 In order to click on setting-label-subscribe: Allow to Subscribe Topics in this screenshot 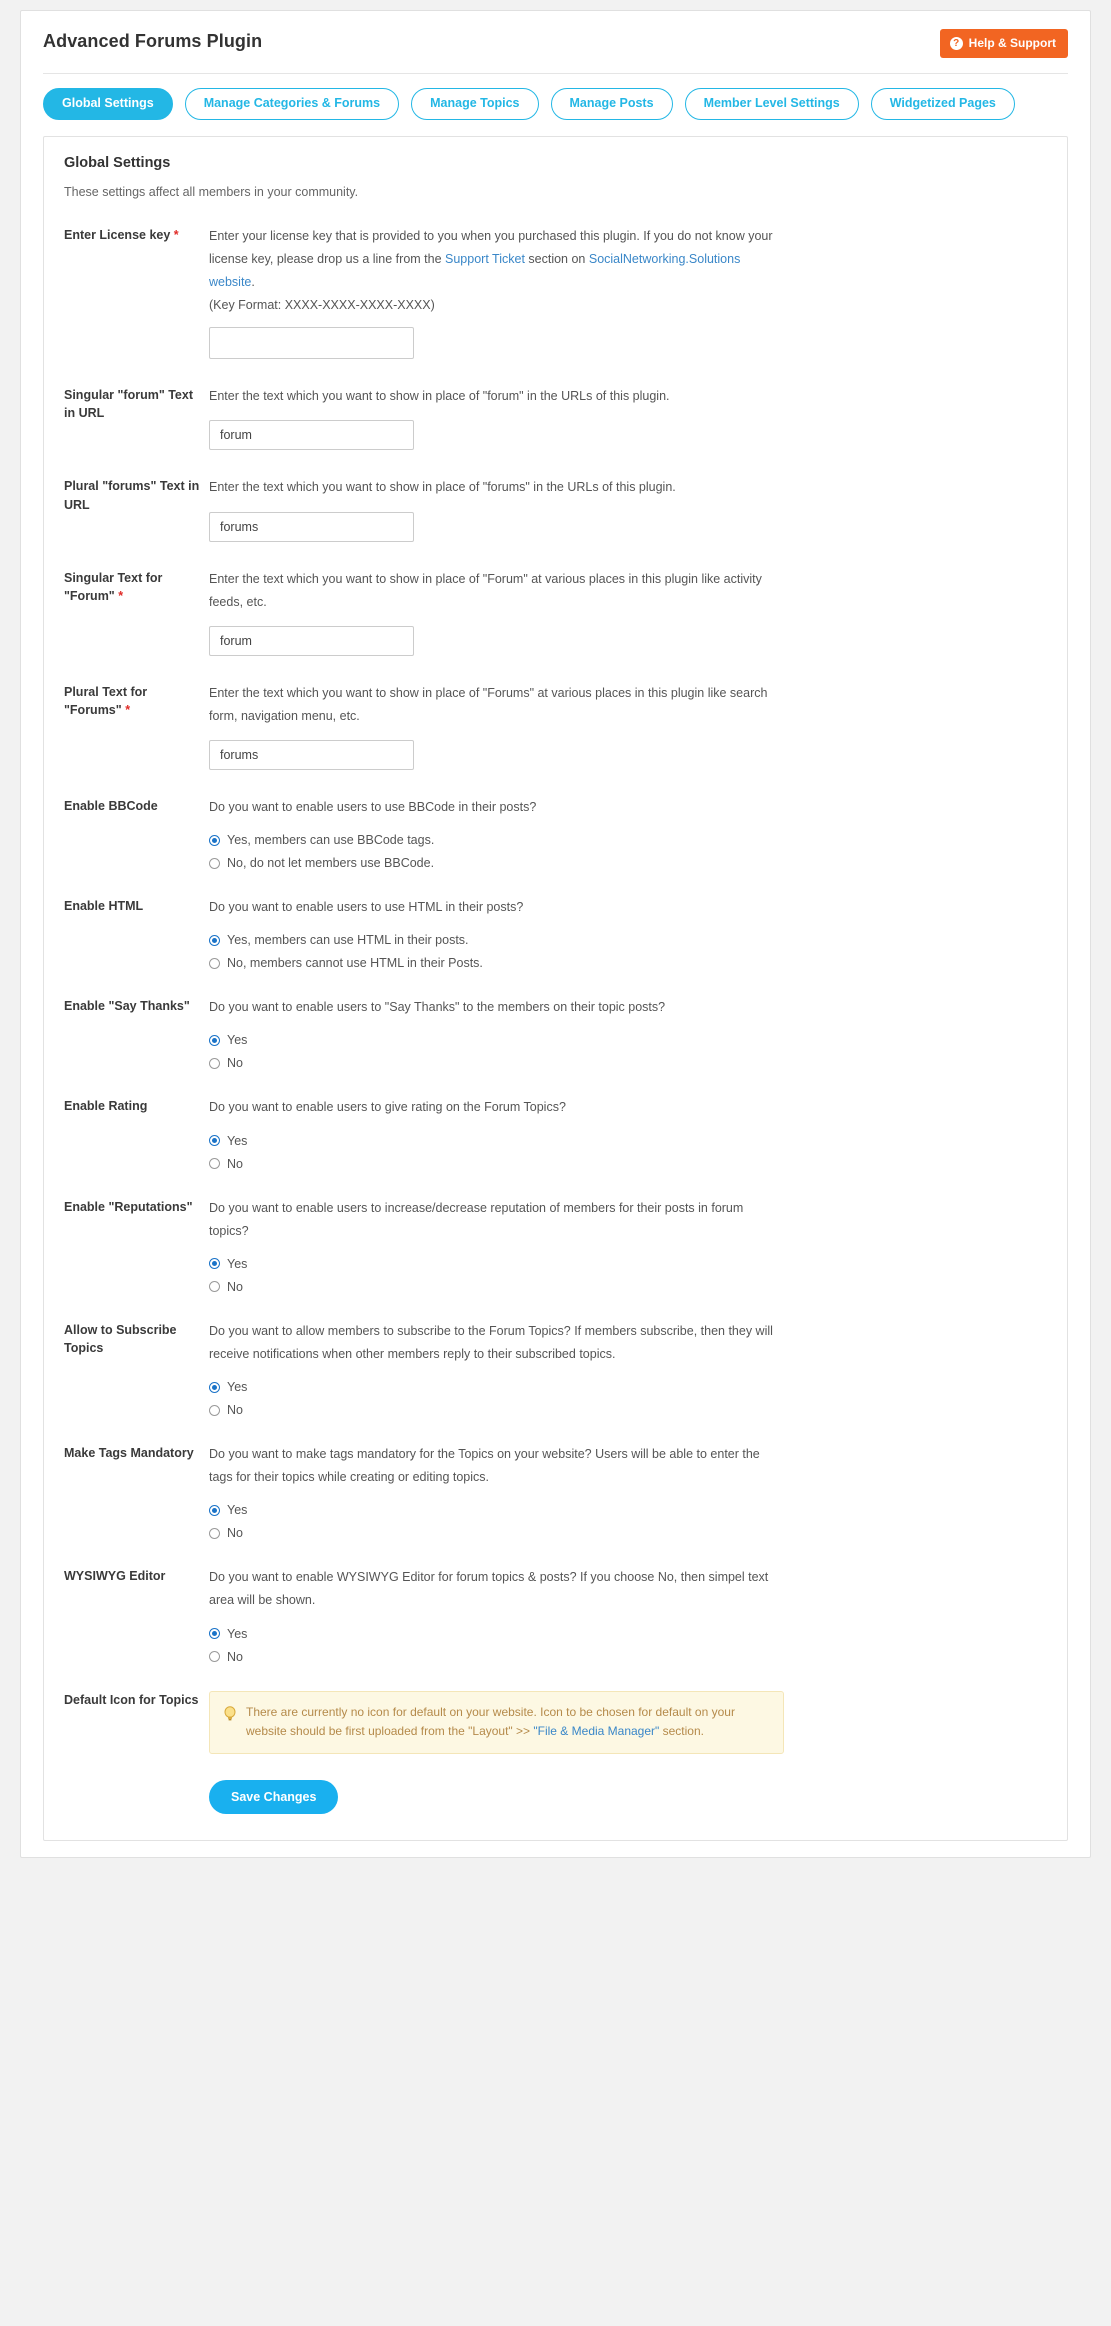, I will do `click(120, 1338)`.